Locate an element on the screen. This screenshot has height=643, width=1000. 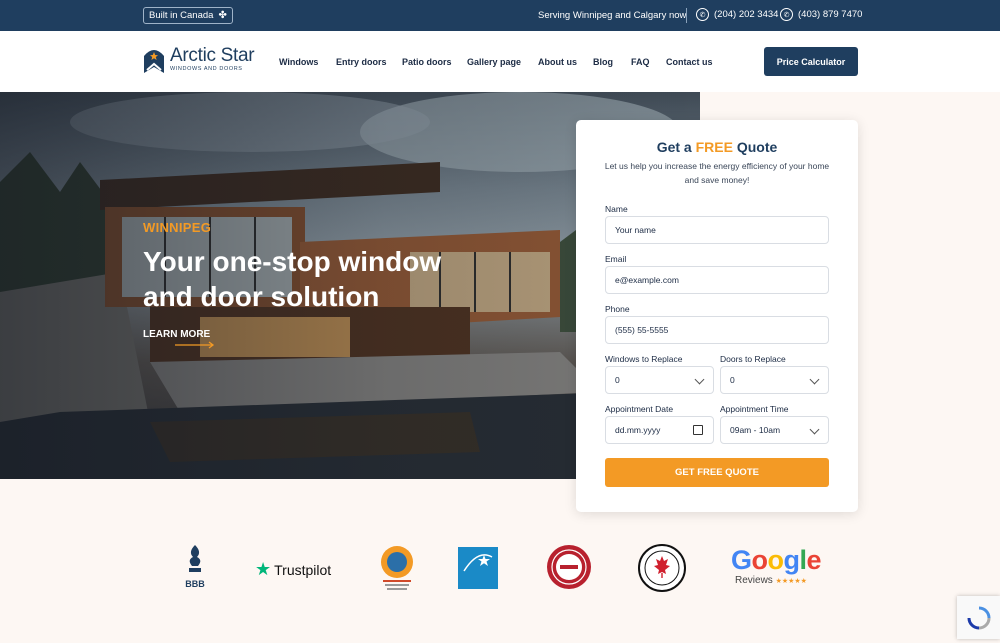
built-in-canada-label: Built in Canada is located at coordinates (181, 15).